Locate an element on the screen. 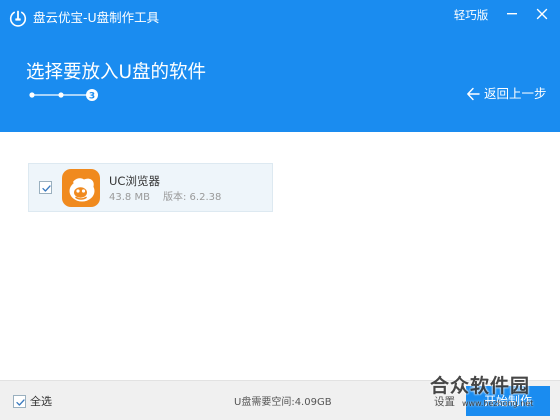  uc-browser-icon is located at coordinates (81, 188).